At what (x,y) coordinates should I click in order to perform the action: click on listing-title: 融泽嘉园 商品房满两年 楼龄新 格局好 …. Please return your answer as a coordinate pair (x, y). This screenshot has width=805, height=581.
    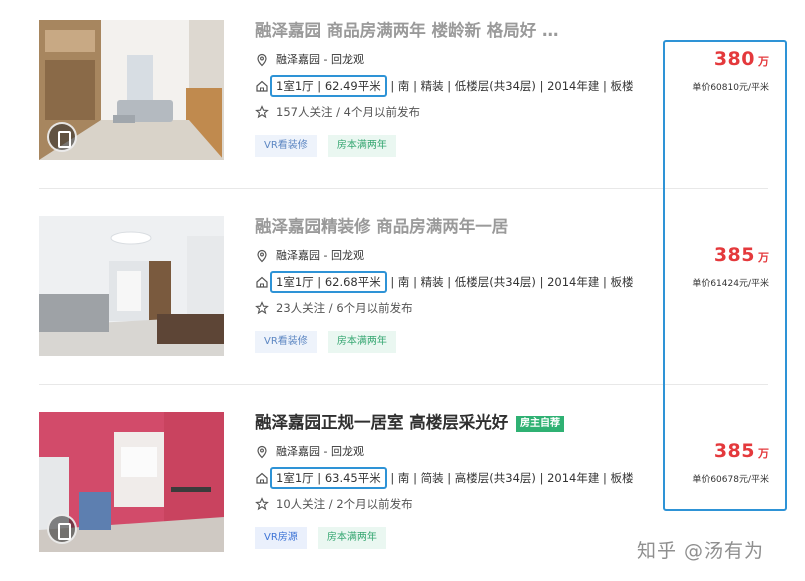
    Looking at the image, I should click on (460, 31).